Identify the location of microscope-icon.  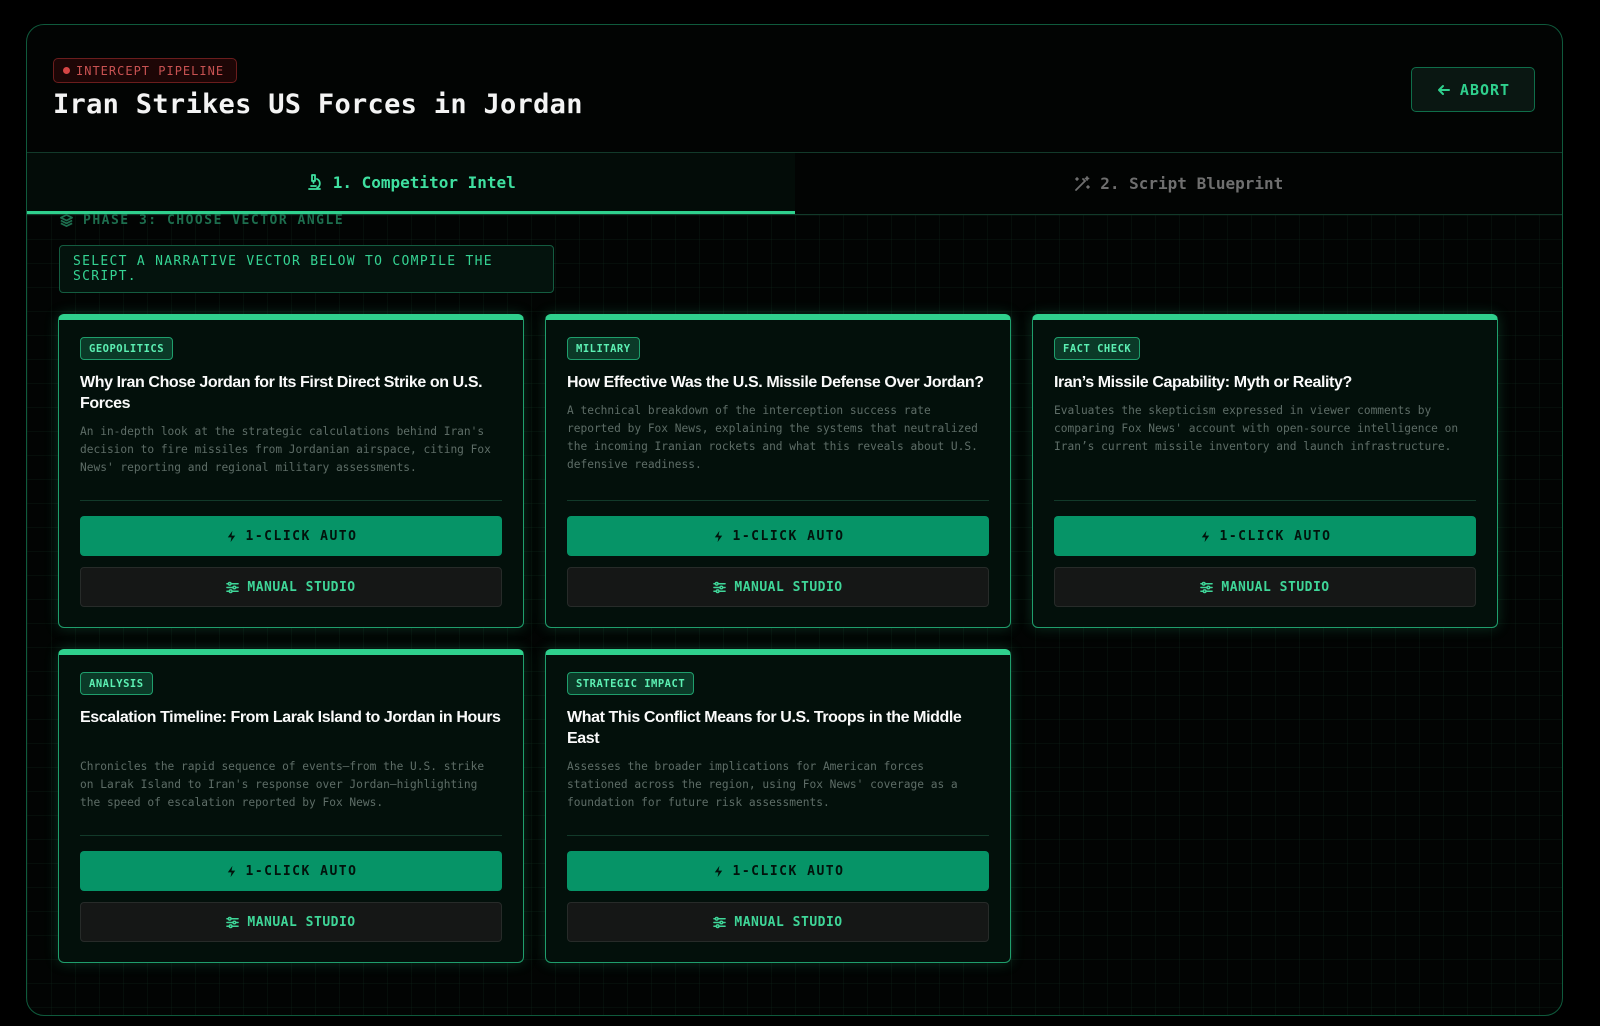
(314, 182).